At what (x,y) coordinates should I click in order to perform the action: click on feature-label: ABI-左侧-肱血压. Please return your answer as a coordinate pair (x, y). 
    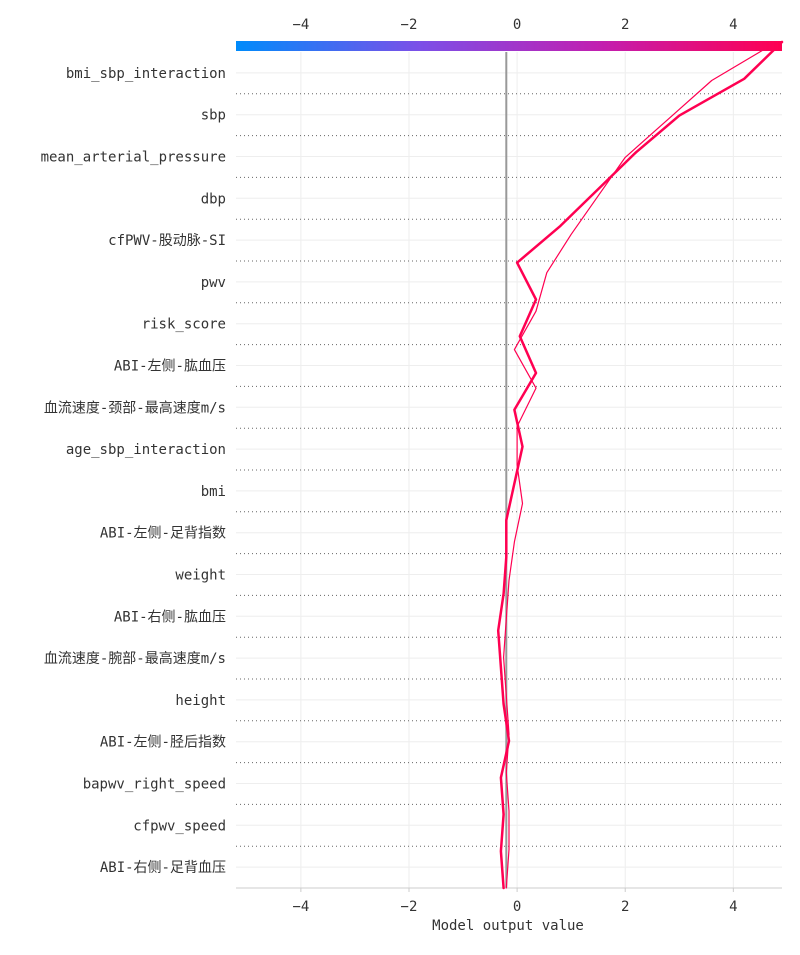
    Looking at the image, I should click on (170, 367).